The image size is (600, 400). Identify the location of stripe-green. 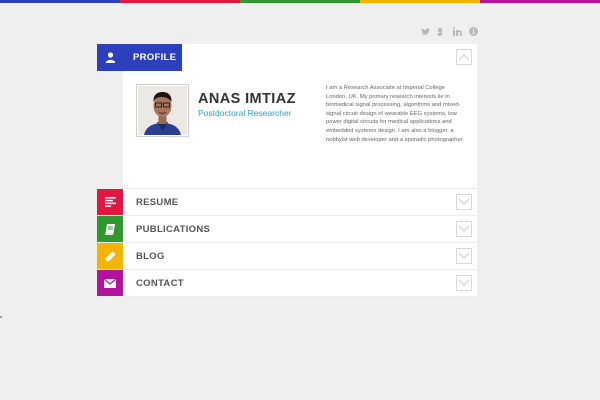
(300, 1).